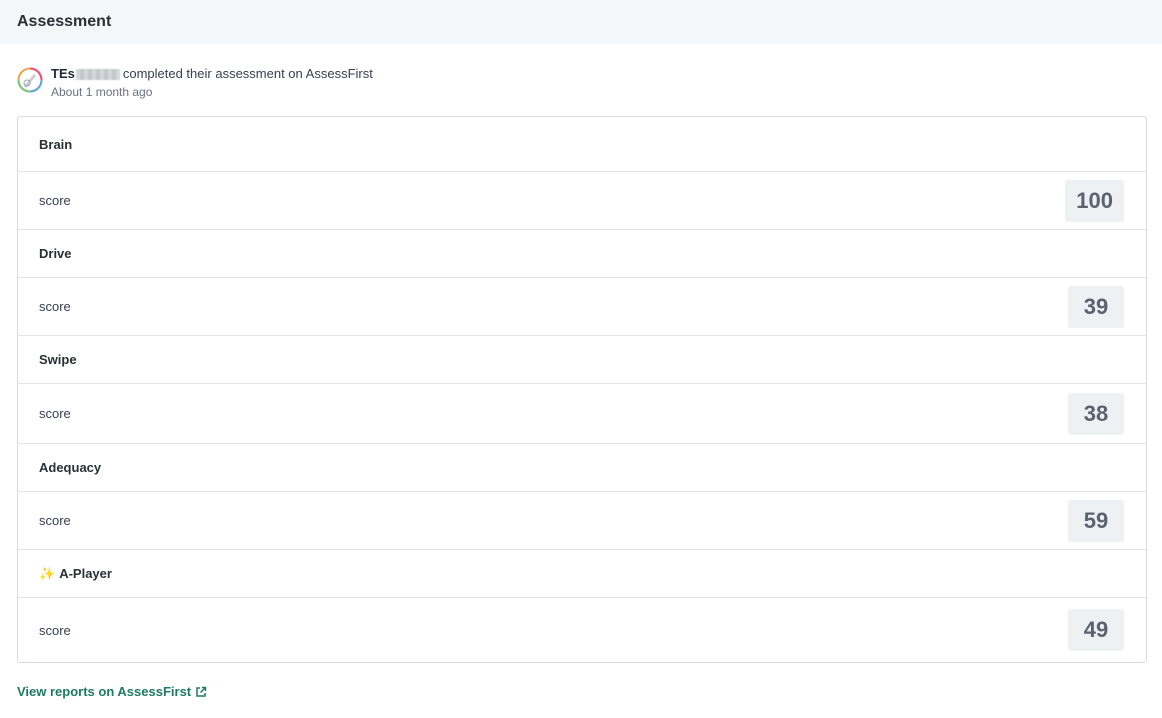  I want to click on score-badge: 39, so click(1096, 306).